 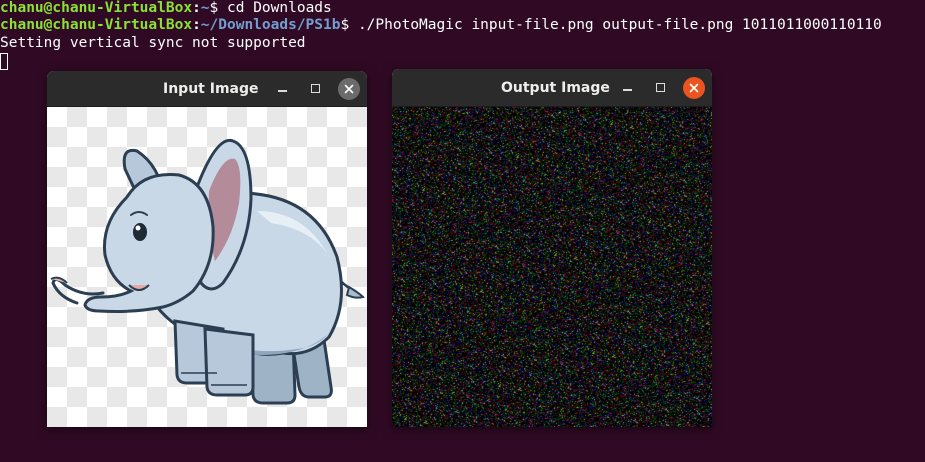 I want to click on prompt-path: ~/Downloads/PS1b, so click(x=270, y=25).